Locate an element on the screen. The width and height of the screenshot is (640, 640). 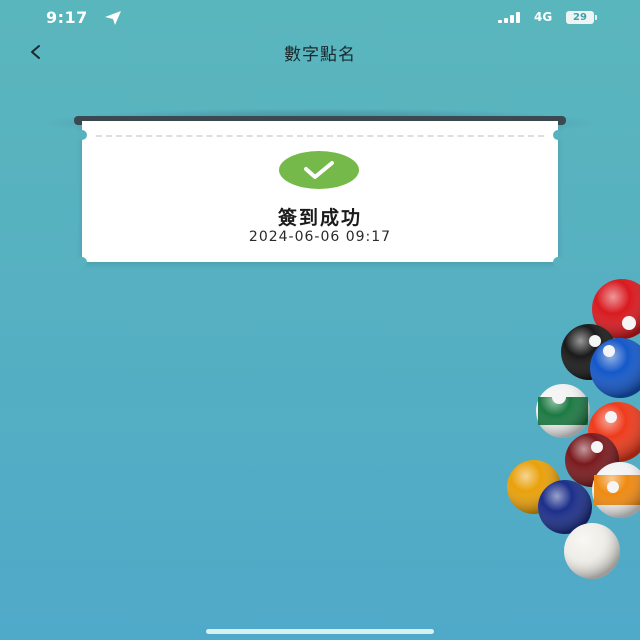
status-bar: 9:17 4G 29 is located at coordinates (320, 18).